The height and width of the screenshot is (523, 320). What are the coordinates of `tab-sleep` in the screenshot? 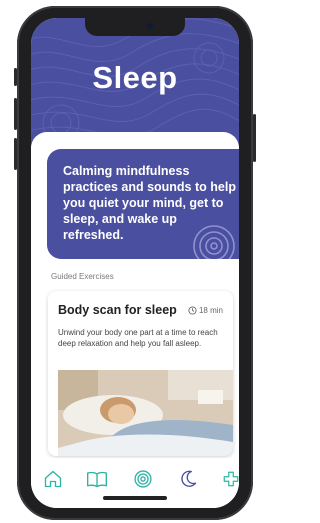 It's located at (188, 479).